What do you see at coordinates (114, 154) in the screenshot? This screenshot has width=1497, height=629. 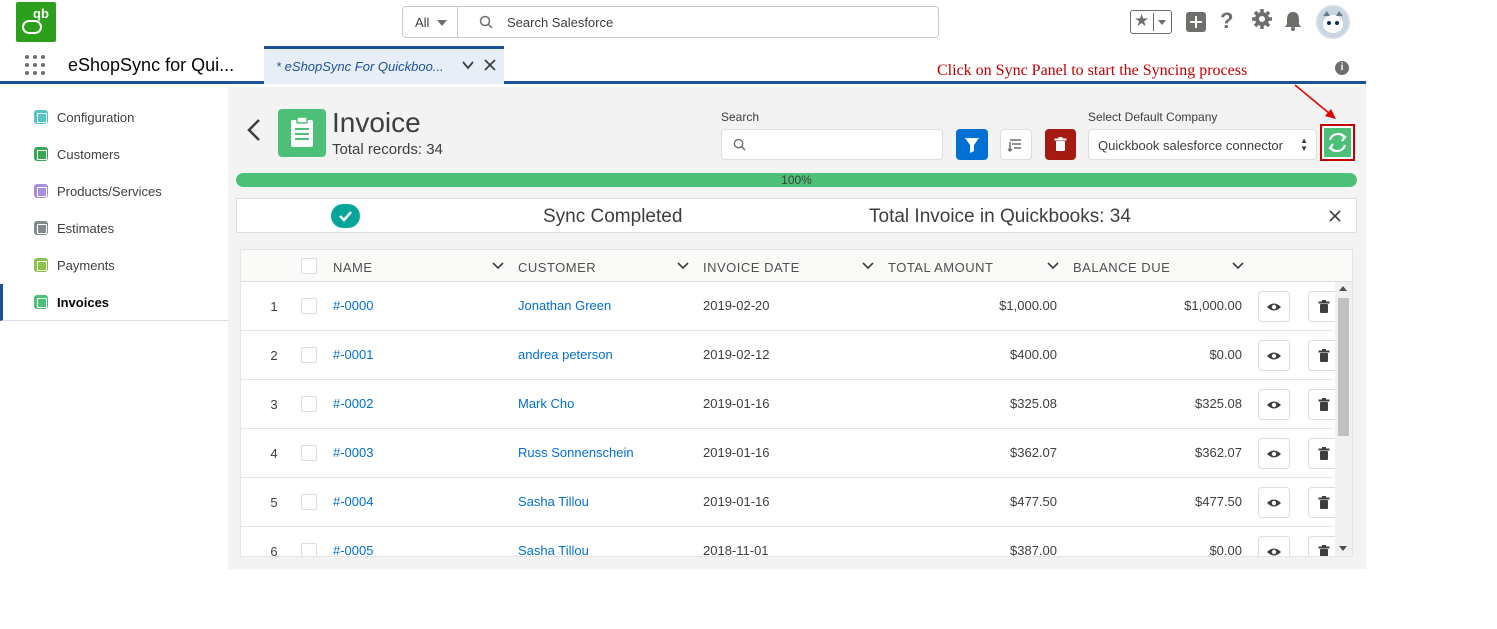 I see `sidebar-item-customers: Customers` at bounding box center [114, 154].